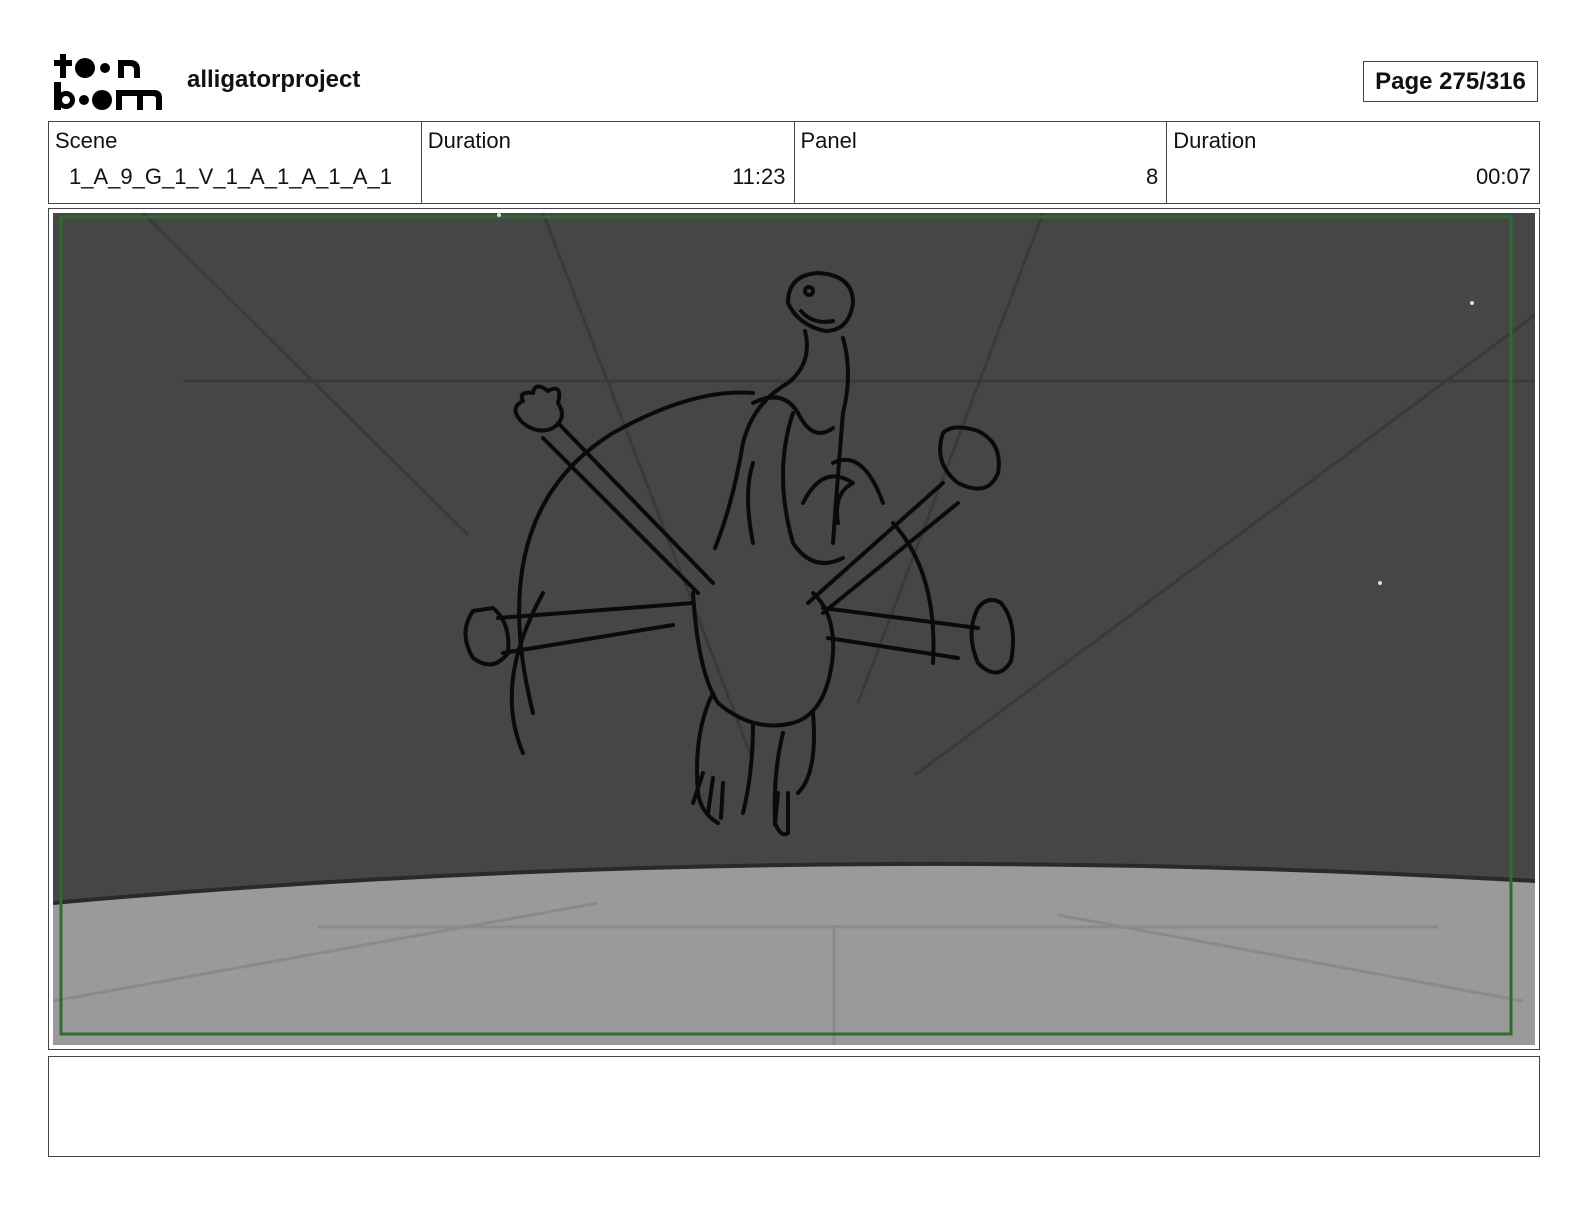 This screenshot has width=1584, height=1224. Describe the element at coordinates (235, 162) in the screenshot. I see `scene-cell: Scene 1_A_9_G_1_V_1_A_1_A_1_A_1` at that location.